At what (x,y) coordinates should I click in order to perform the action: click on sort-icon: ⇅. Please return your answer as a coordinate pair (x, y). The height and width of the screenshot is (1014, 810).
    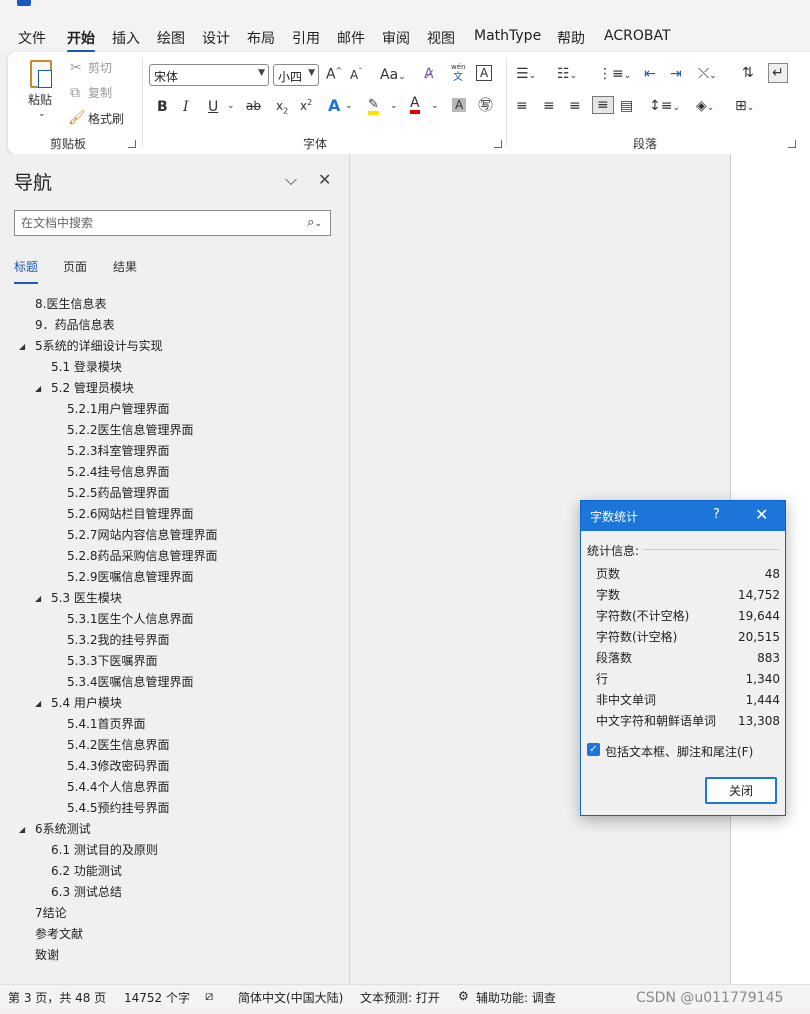
    Looking at the image, I should click on (748, 73).